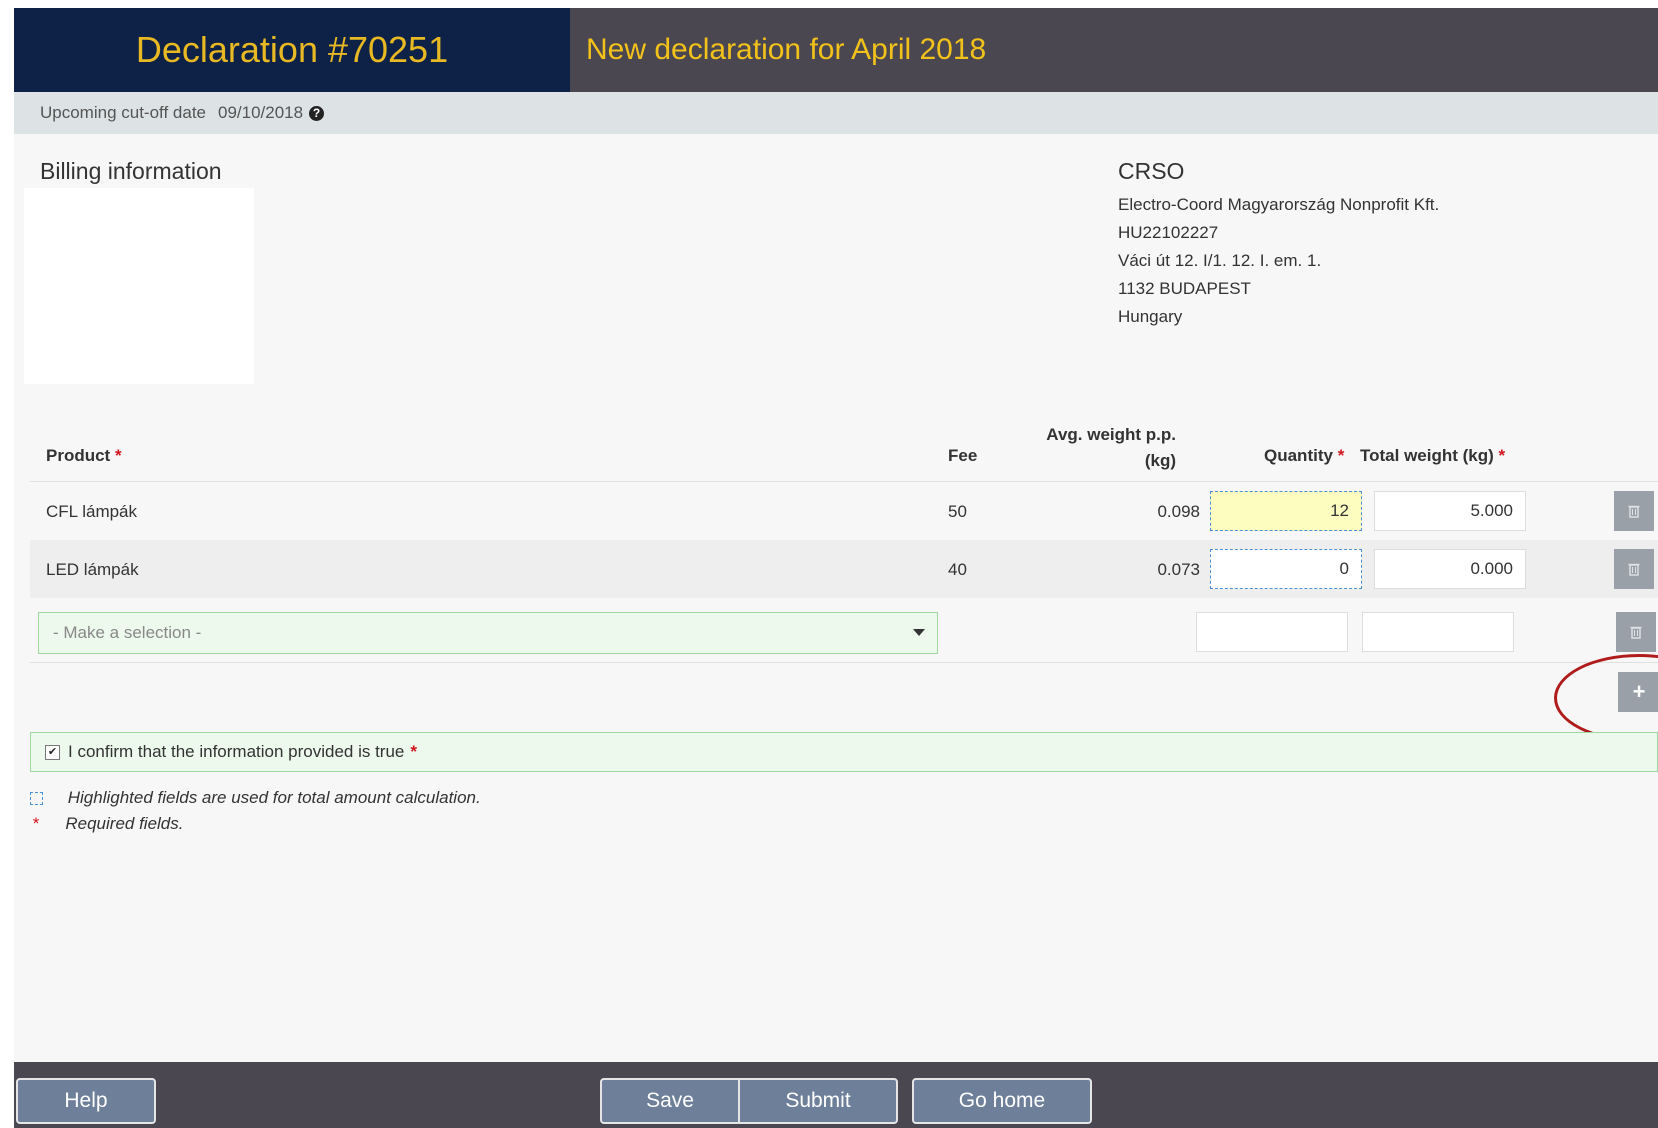  What do you see at coordinates (86, 1101) in the screenshot?
I see `help-button: Help` at bounding box center [86, 1101].